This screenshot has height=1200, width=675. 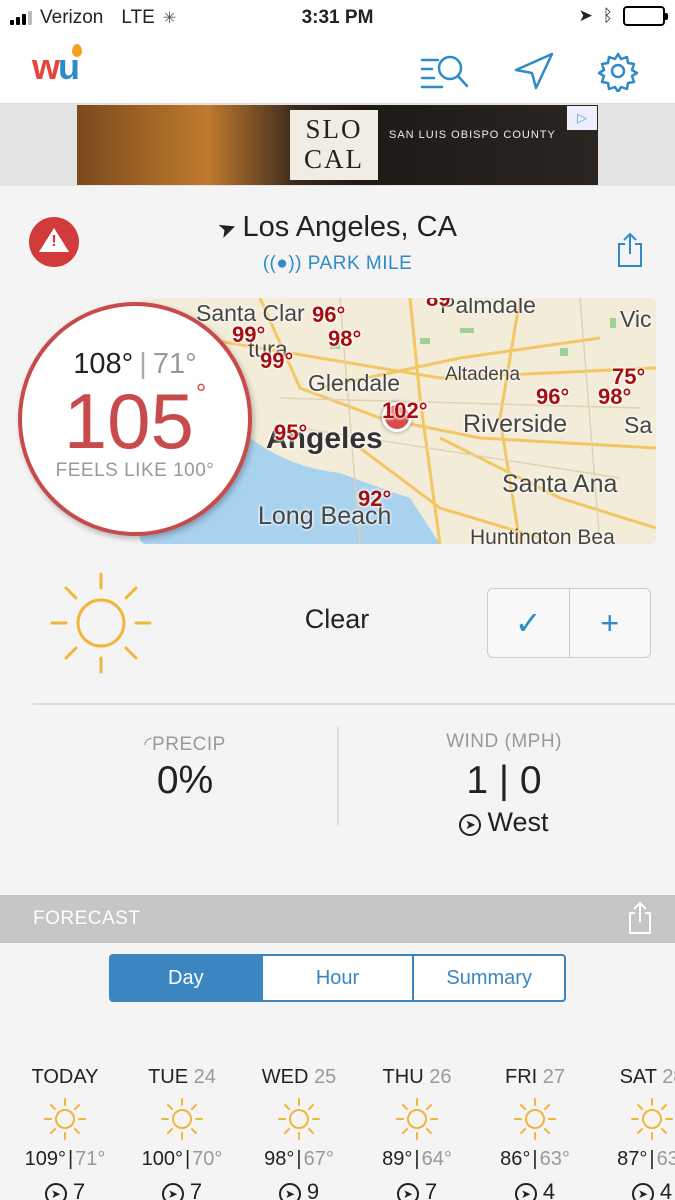 I want to click on ad-logo-line1: SLO, so click(x=334, y=129).